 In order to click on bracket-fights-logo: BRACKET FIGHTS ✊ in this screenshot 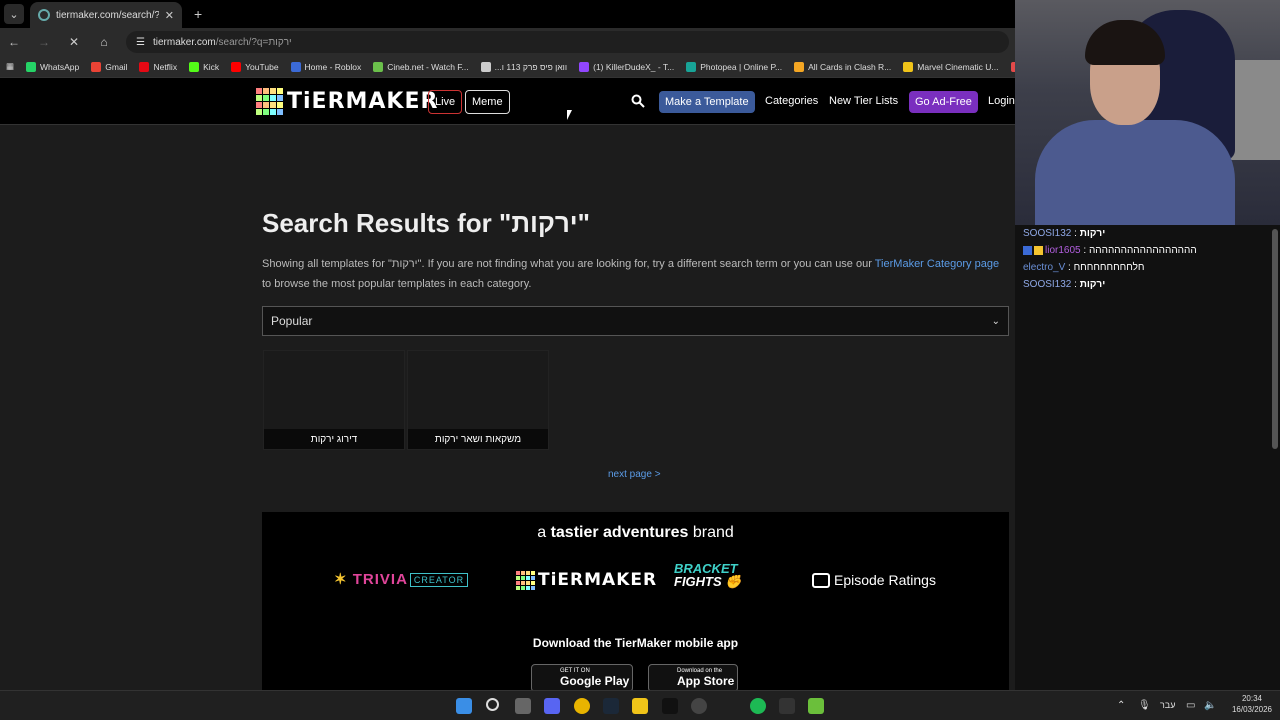, I will do `click(707, 575)`.